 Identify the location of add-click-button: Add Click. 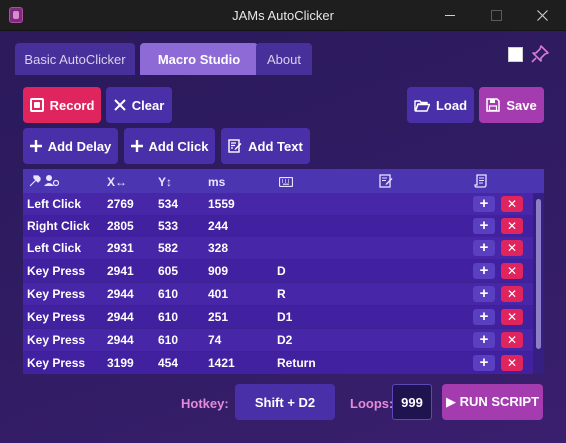
(169, 146).